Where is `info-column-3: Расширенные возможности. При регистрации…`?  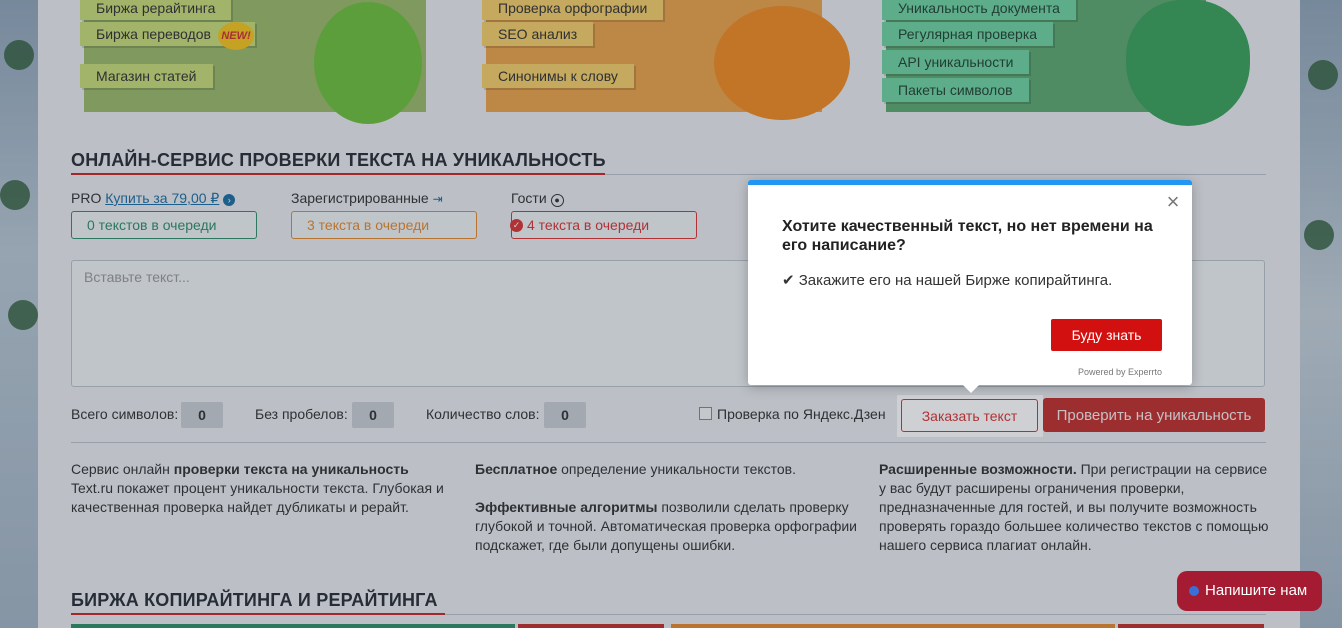 info-column-3: Расширенные возможности. При регистрации… is located at coordinates (1074, 507).